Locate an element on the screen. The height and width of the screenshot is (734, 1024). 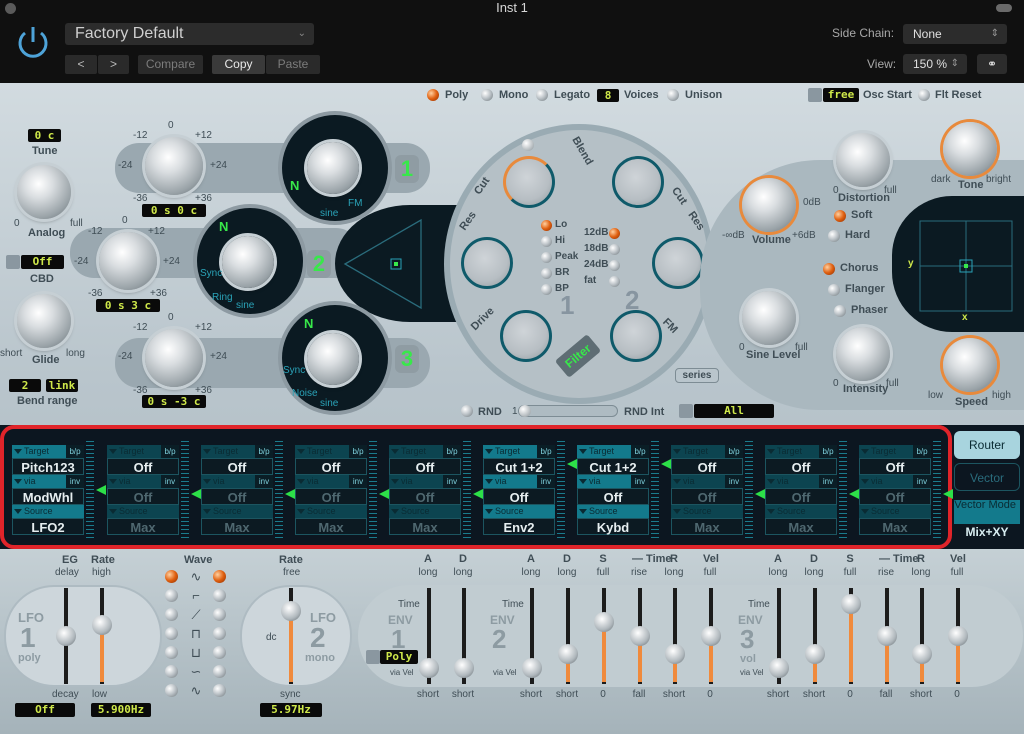
tone-knob is located at coordinates (970, 149).